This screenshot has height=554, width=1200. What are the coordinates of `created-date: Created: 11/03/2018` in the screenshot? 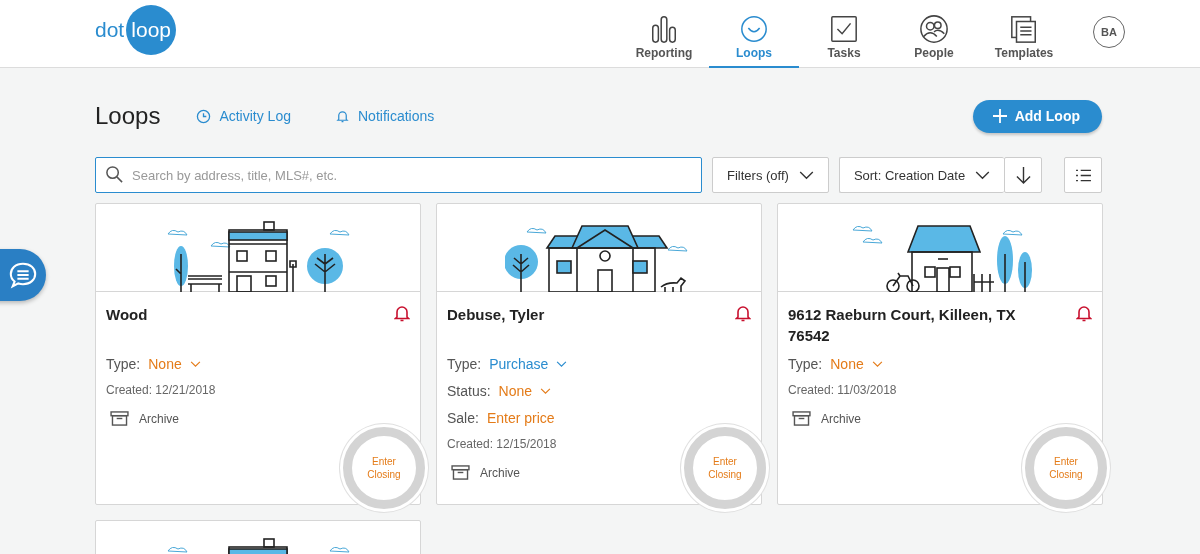 It's located at (843, 390).